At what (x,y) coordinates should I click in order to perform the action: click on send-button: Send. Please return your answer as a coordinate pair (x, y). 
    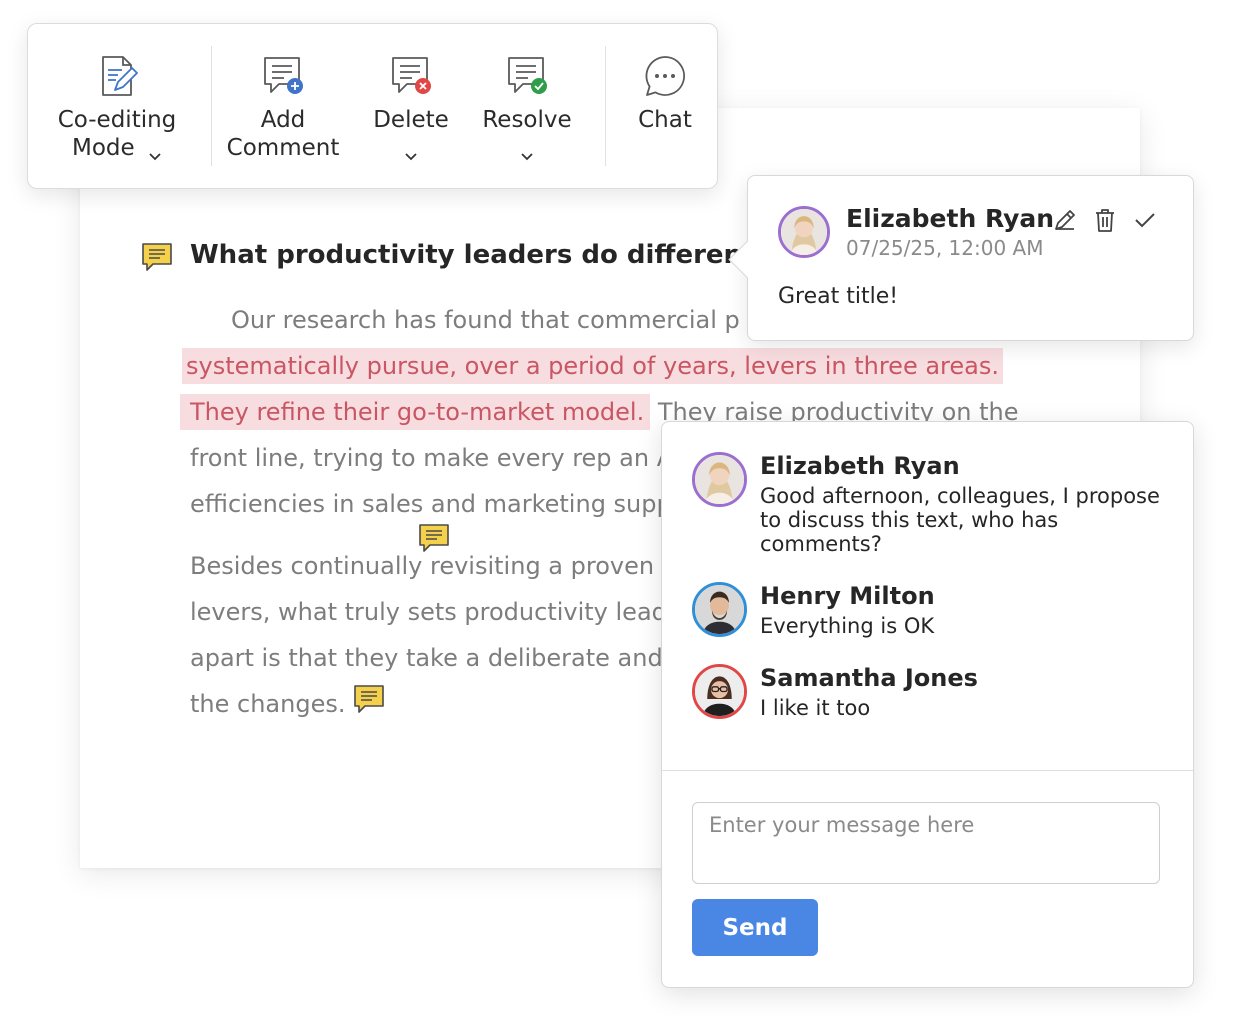
    Looking at the image, I should click on (755, 927).